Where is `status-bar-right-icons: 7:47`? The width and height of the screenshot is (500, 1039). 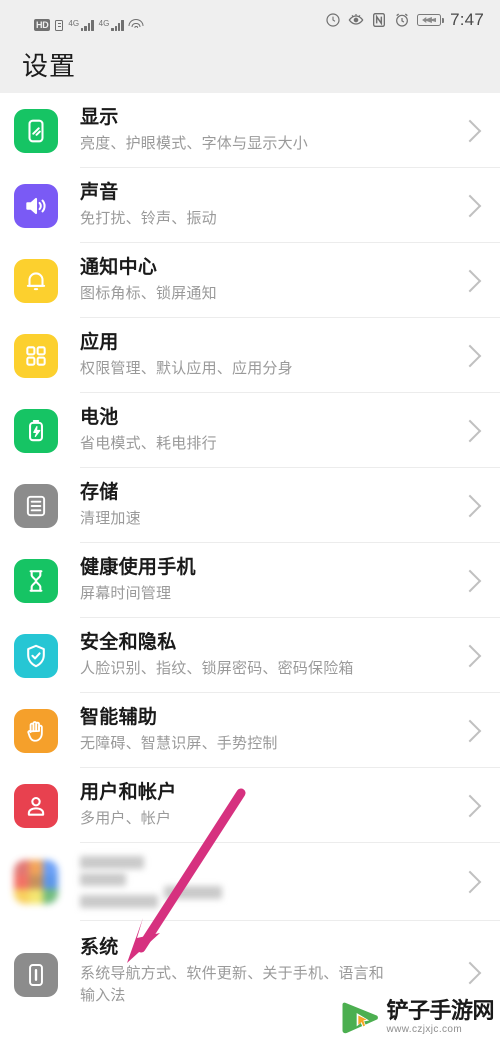 status-bar-right-icons: 7:47 is located at coordinates (404, 20).